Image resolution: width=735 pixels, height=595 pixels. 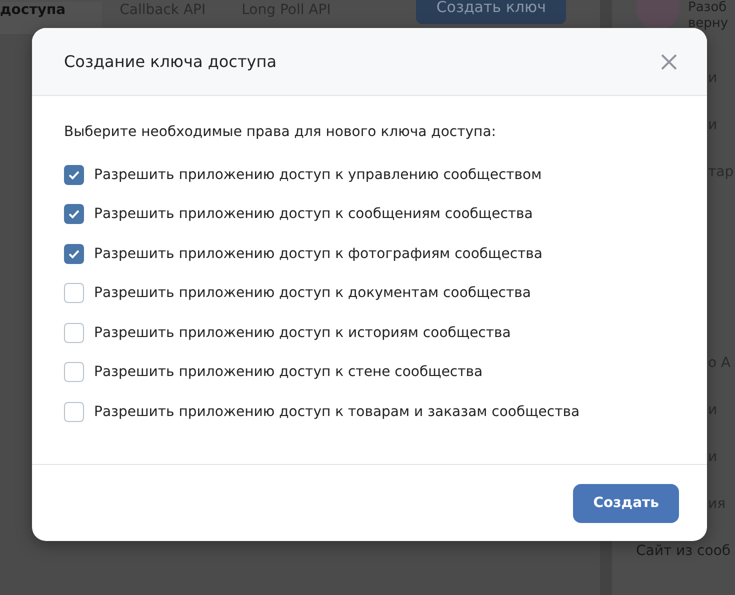 What do you see at coordinates (171, 61) in the screenshot?
I see `dialog-title: Создание ключа доступа` at bounding box center [171, 61].